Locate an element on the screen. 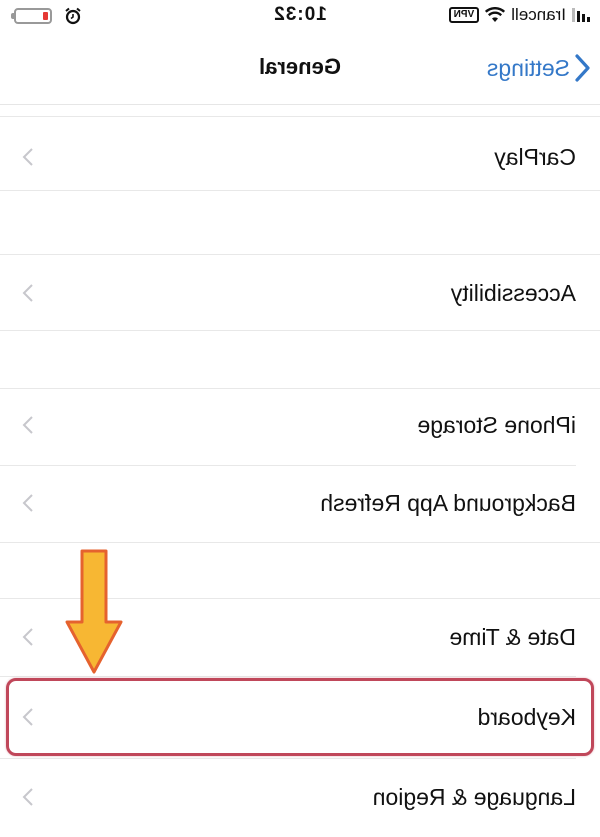 This screenshot has height=837, width=600. status-right is located at coordinates (46, 16).